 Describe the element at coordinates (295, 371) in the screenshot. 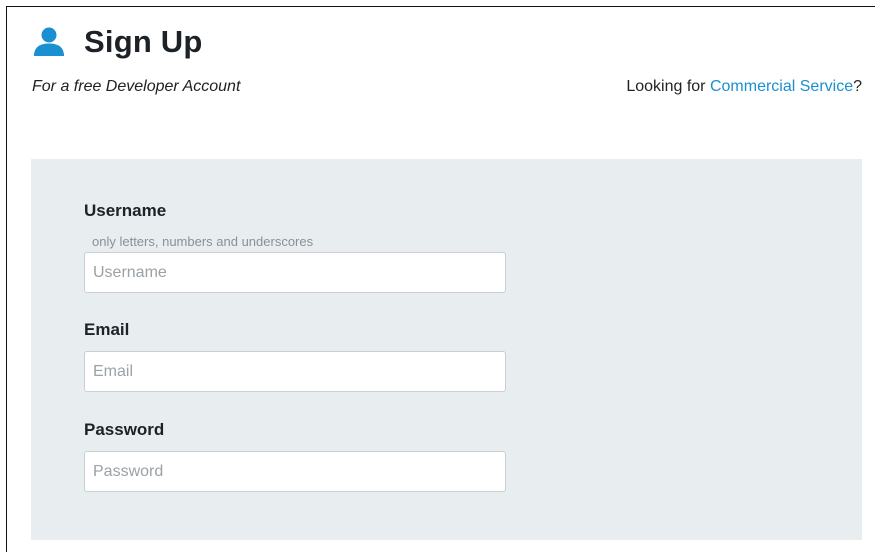

I see `email-input` at that location.